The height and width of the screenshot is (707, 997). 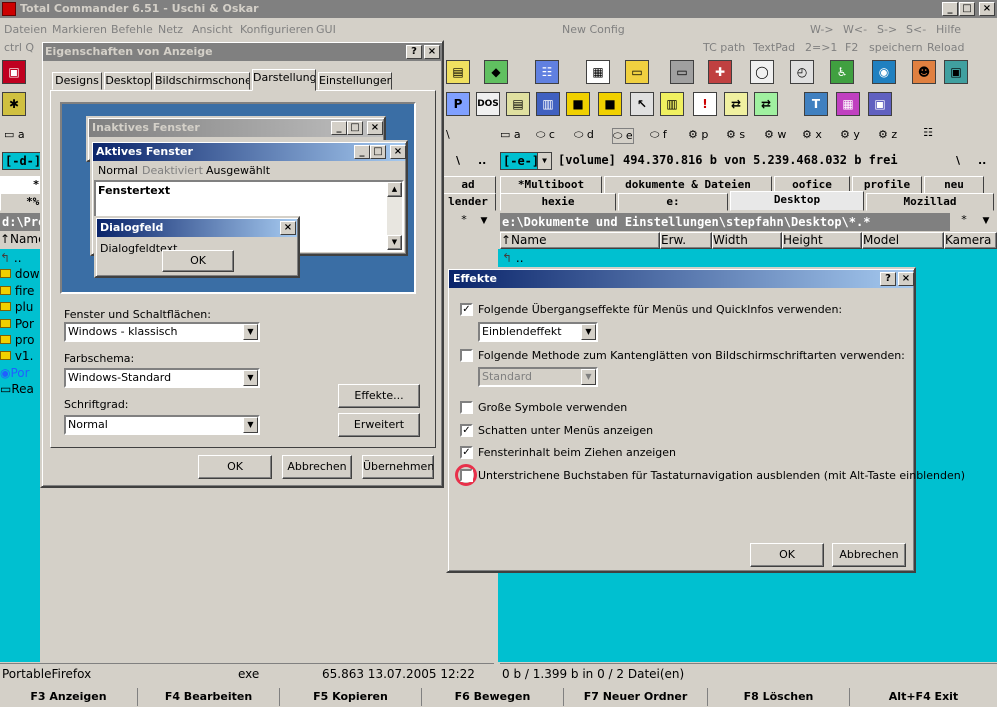 I want to click on f4-edit-button: F4 Bearbeiten, so click(x=209, y=697).